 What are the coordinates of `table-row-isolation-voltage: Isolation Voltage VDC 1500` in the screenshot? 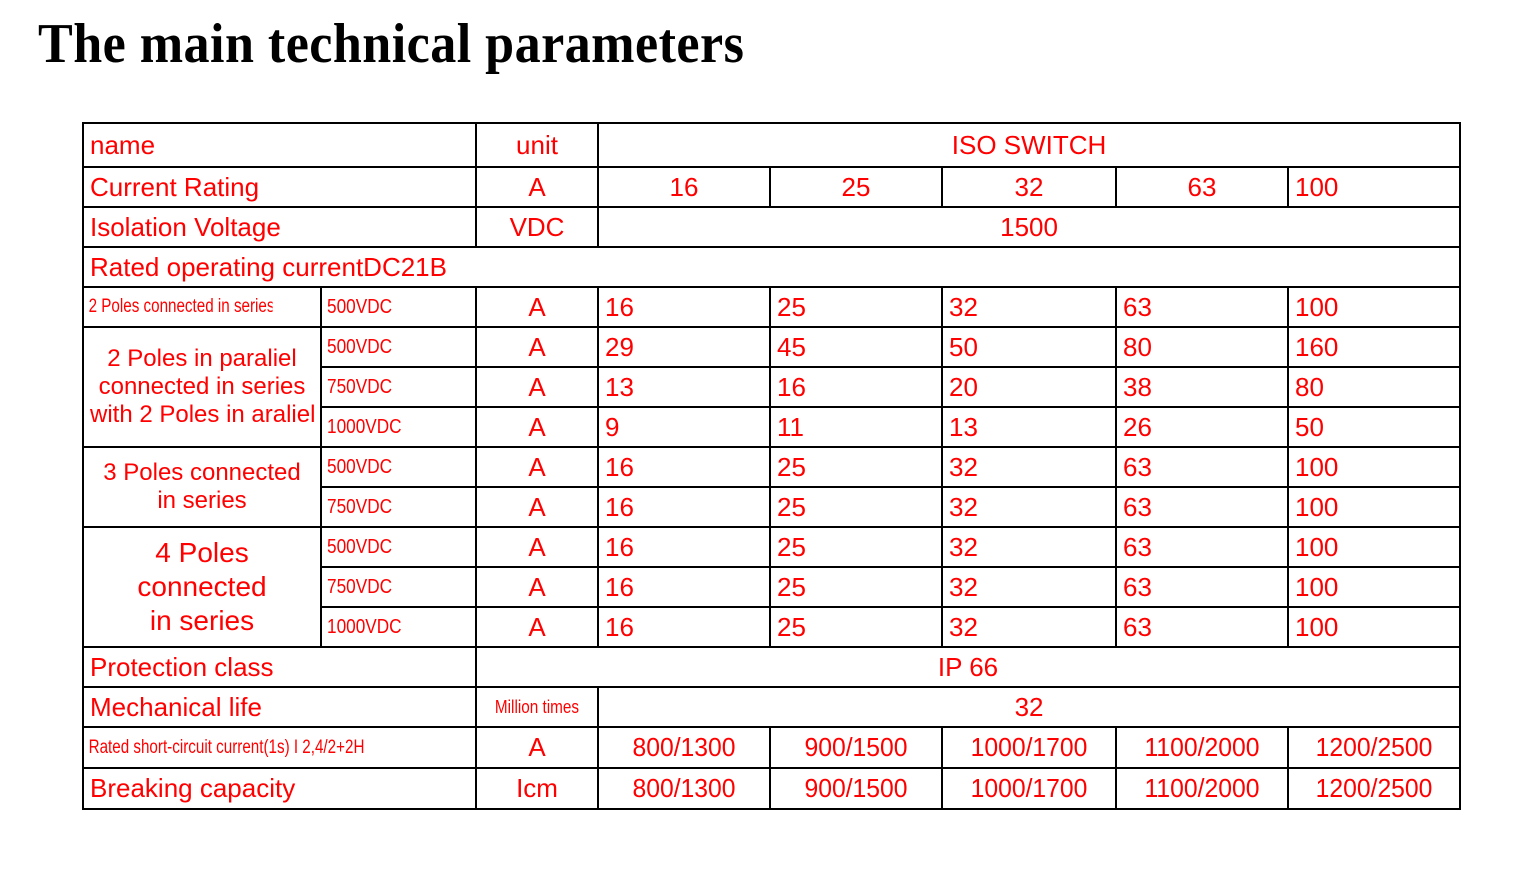 It's located at (771, 227).